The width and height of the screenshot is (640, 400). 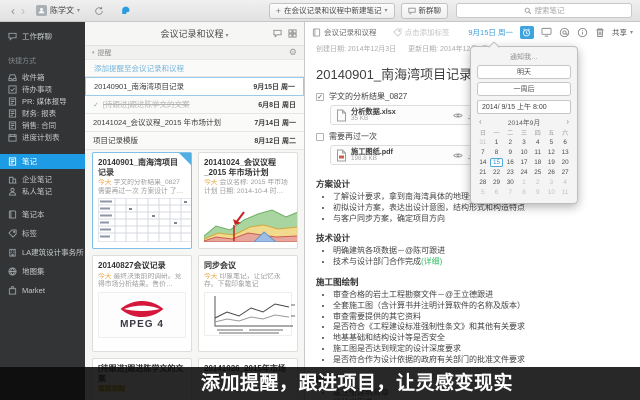 I want to click on reminder-row: 20141024_会议议程_2015 年市场计划 7月14日 周一, so click(x=194, y=123).